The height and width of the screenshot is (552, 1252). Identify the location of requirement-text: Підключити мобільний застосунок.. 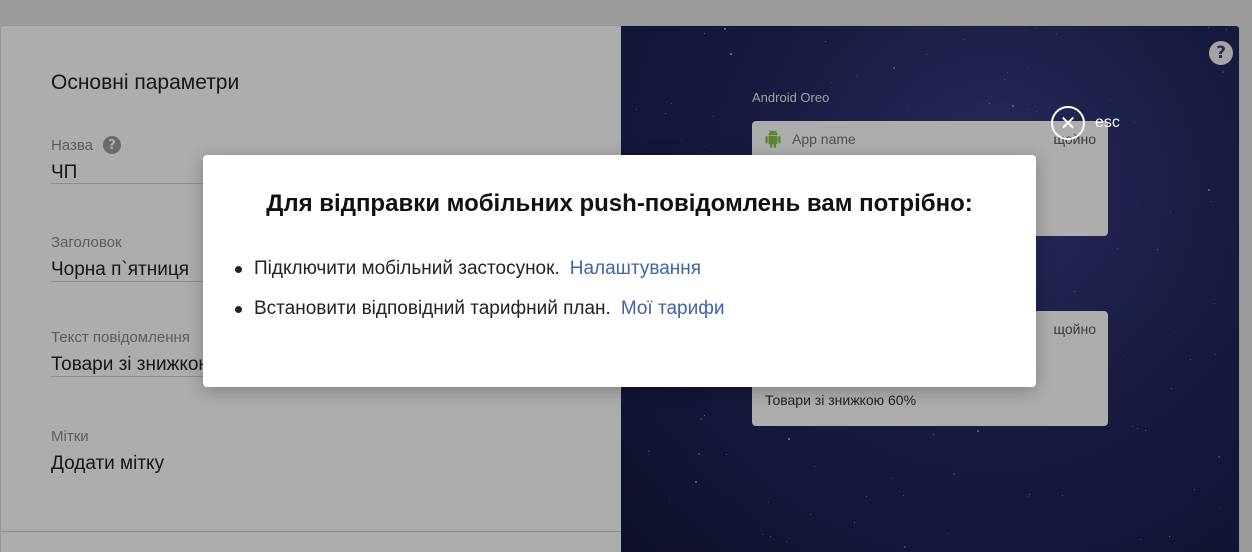
(407, 268).